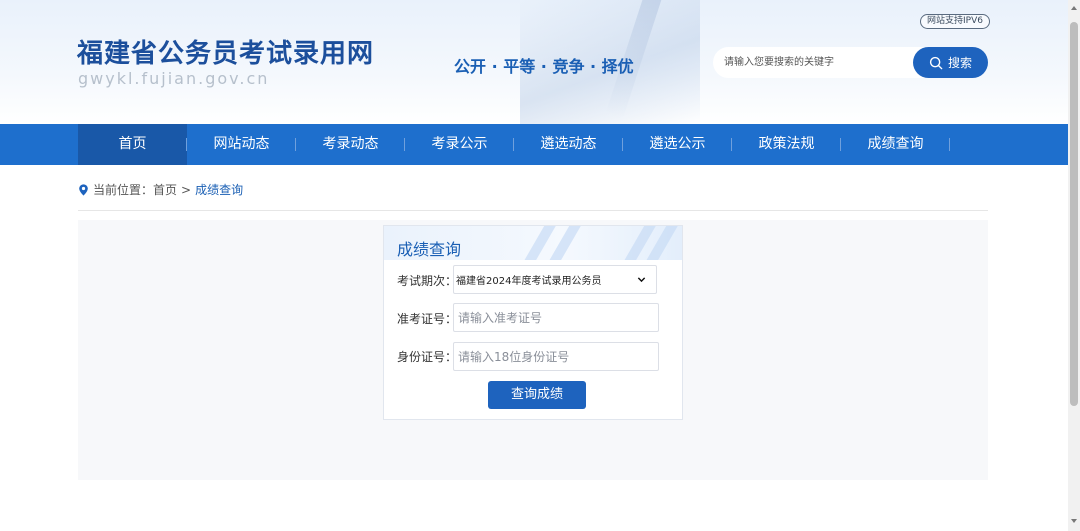  I want to click on search-box: 搜索, so click(850, 62).